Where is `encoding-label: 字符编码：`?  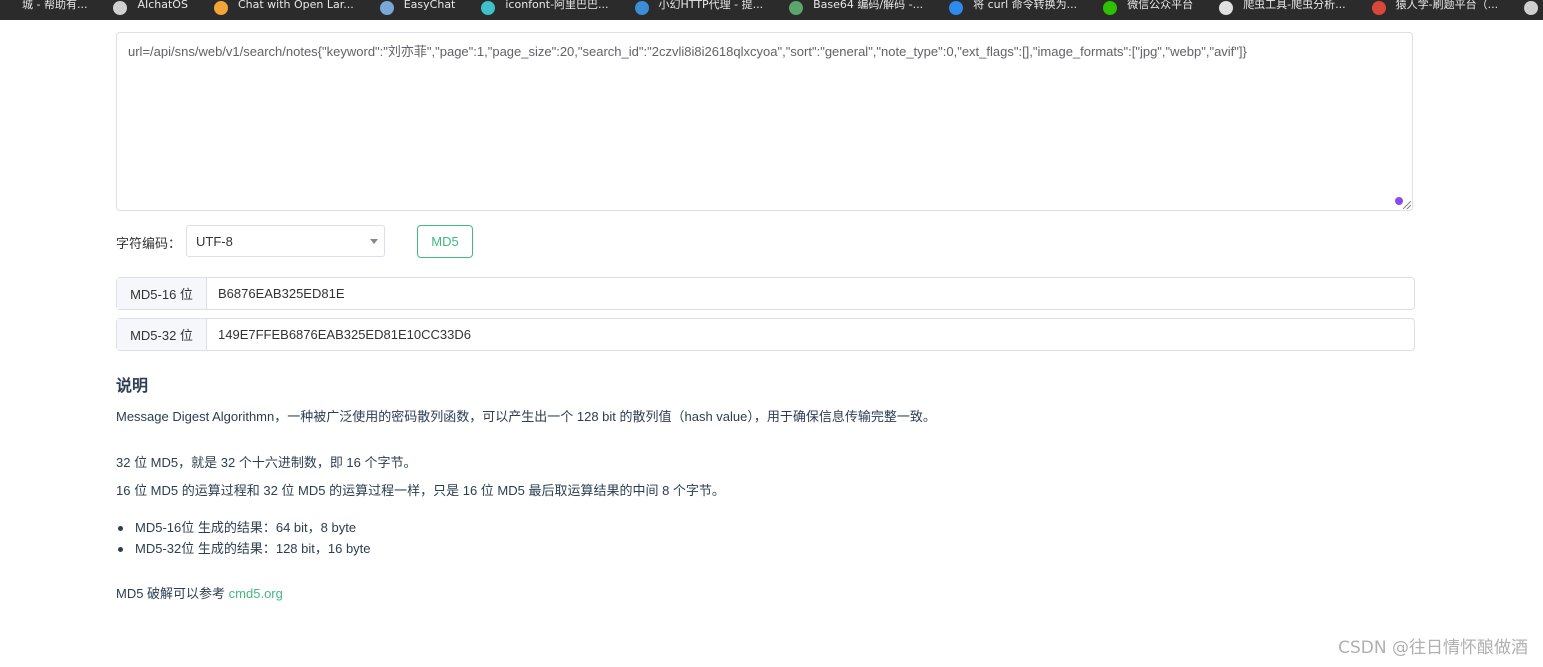 encoding-label: 字符编码： is located at coordinates (149, 243).